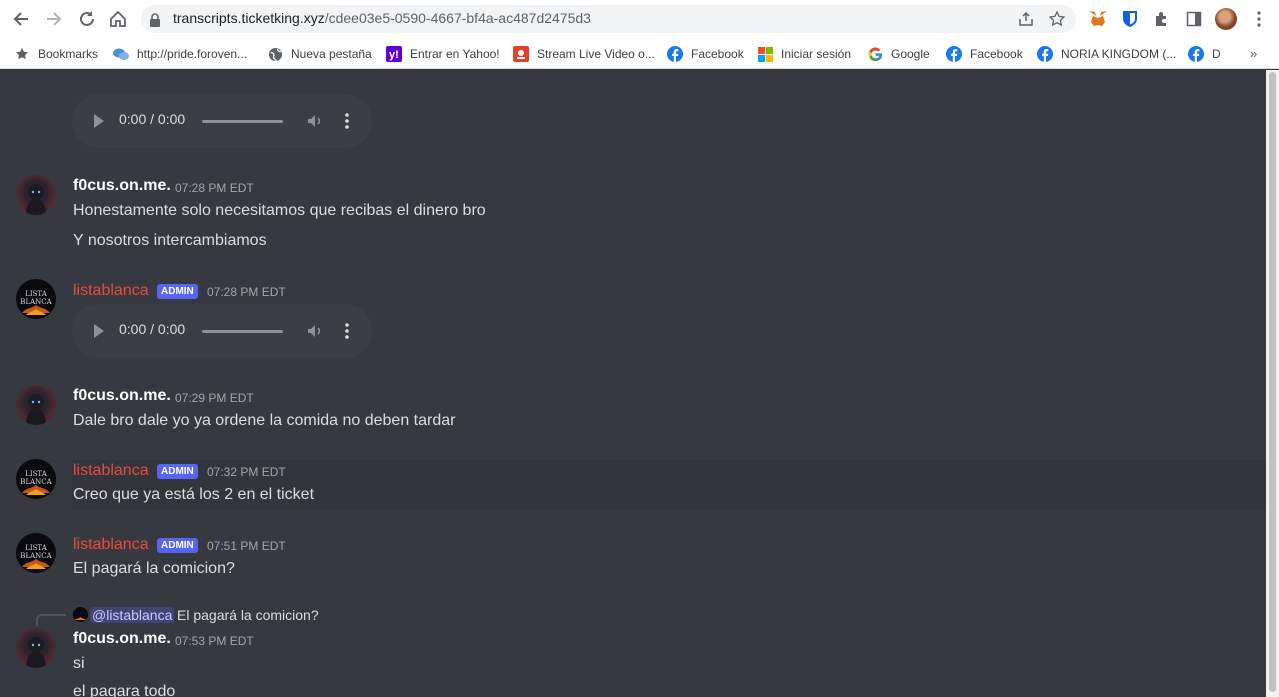  I want to click on bookmark-item: D, so click(1204, 54).